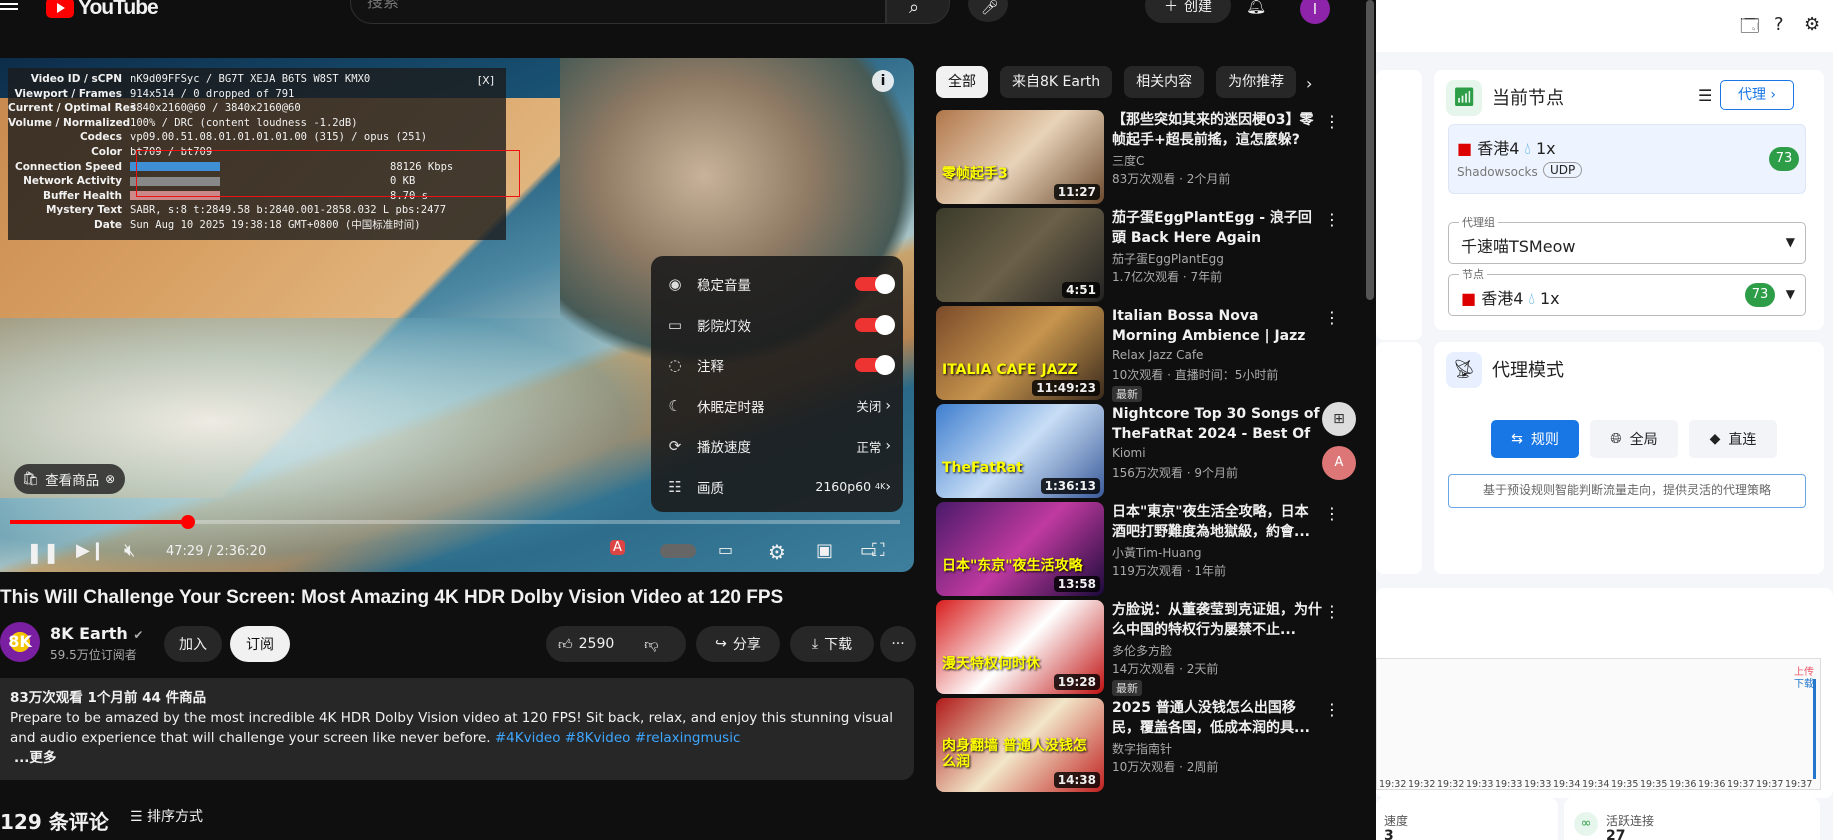 The image size is (1833, 840). What do you see at coordinates (1217, 130) in the screenshot?
I see `recommendation-title: 【那些突如其来的迷因梗03】零帧起手+超長前搖，這怎麼躲?` at bounding box center [1217, 130].